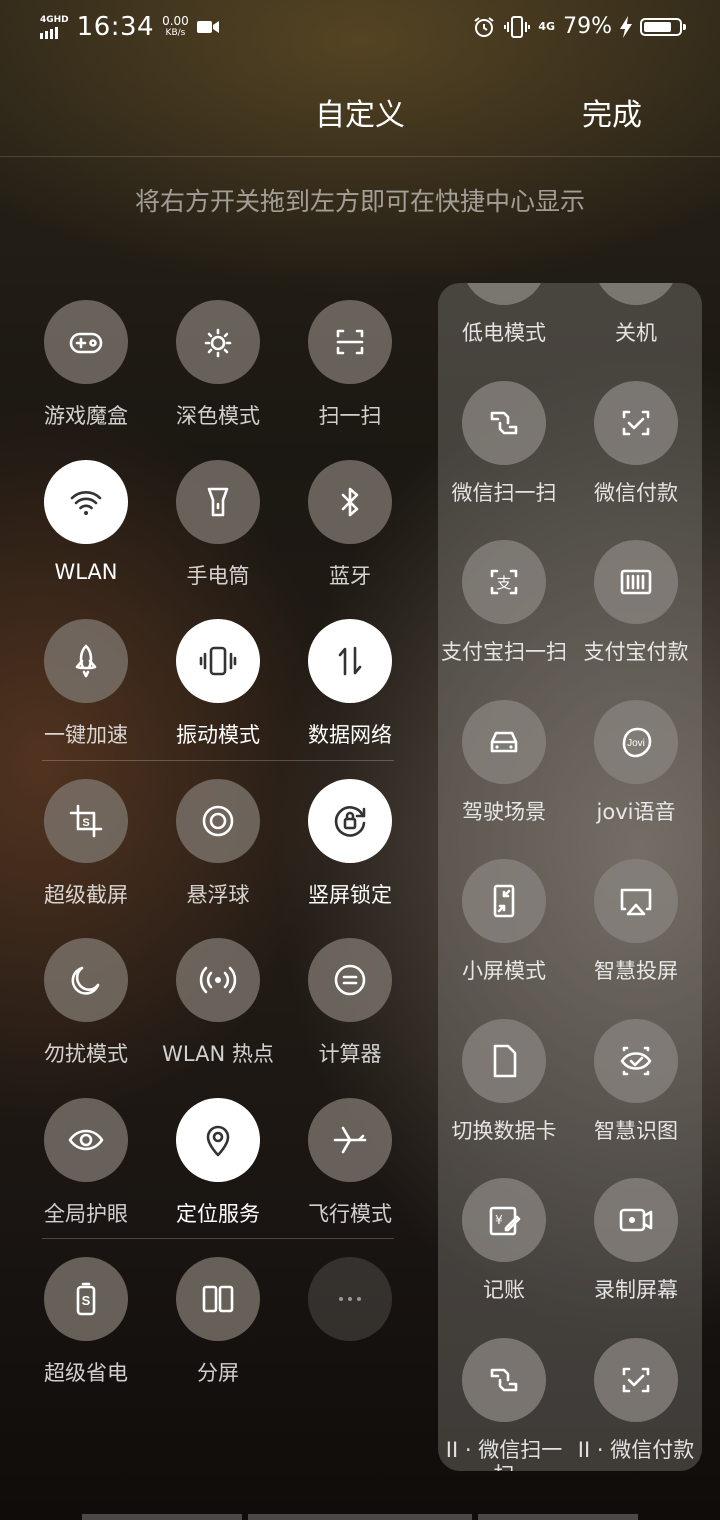 This screenshot has height=1520, width=720. I want to click on hint-text: 将右方开关拖到左方即可在快捷中心显示, so click(359, 201).